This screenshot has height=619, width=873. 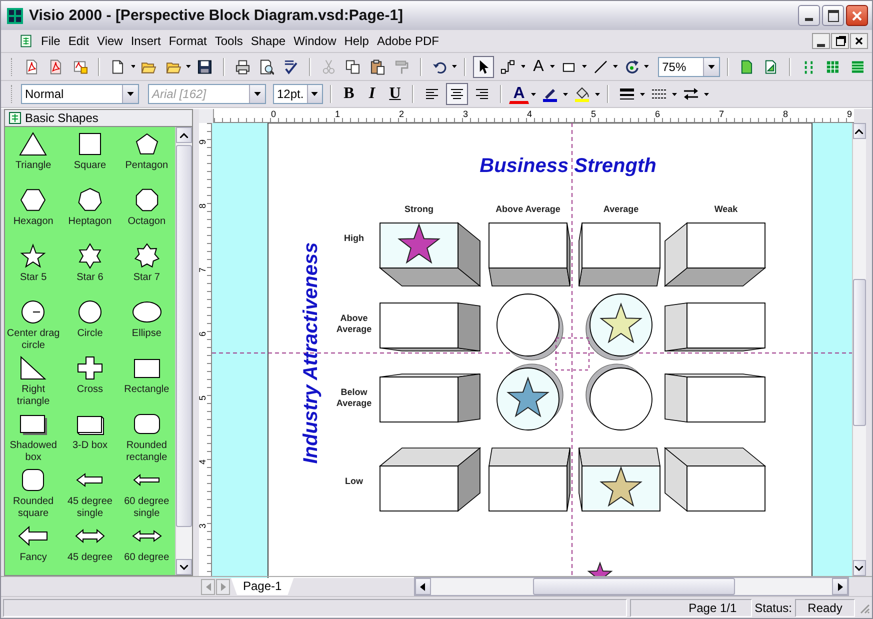 What do you see at coordinates (33, 222) in the screenshot?
I see `shape-label: Hexagon` at bounding box center [33, 222].